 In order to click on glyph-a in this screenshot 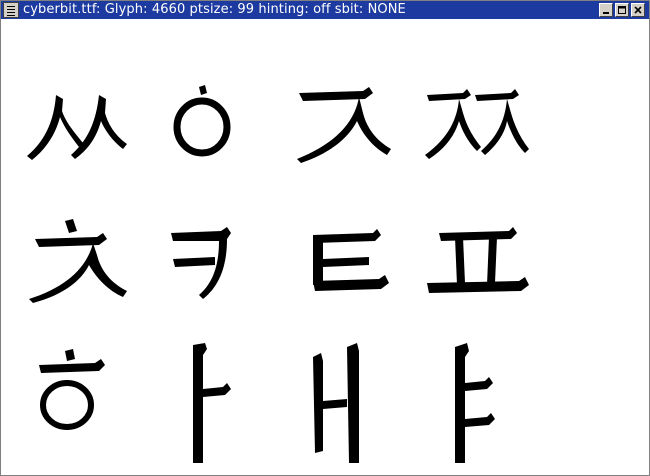, I will do `click(213, 403)`.